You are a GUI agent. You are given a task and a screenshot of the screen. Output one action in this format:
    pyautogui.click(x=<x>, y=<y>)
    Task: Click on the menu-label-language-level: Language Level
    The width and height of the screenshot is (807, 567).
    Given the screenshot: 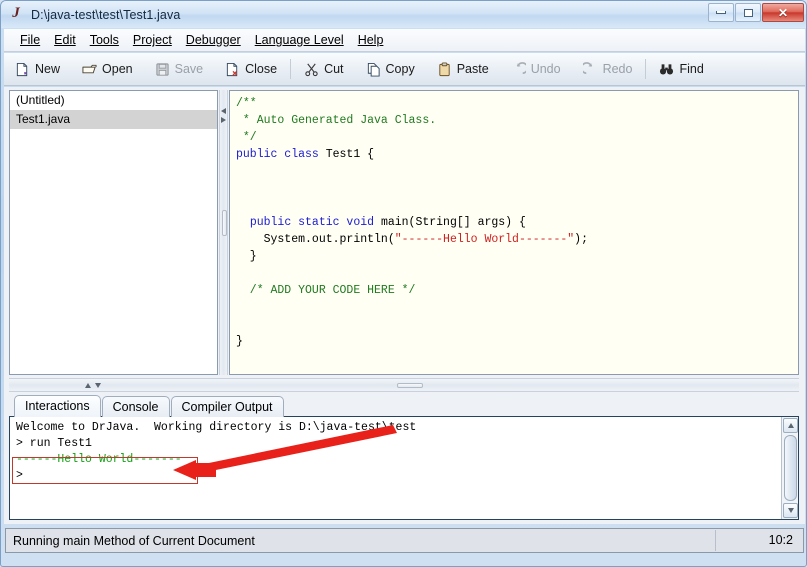 What is the action you would take?
    pyautogui.click(x=299, y=40)
    